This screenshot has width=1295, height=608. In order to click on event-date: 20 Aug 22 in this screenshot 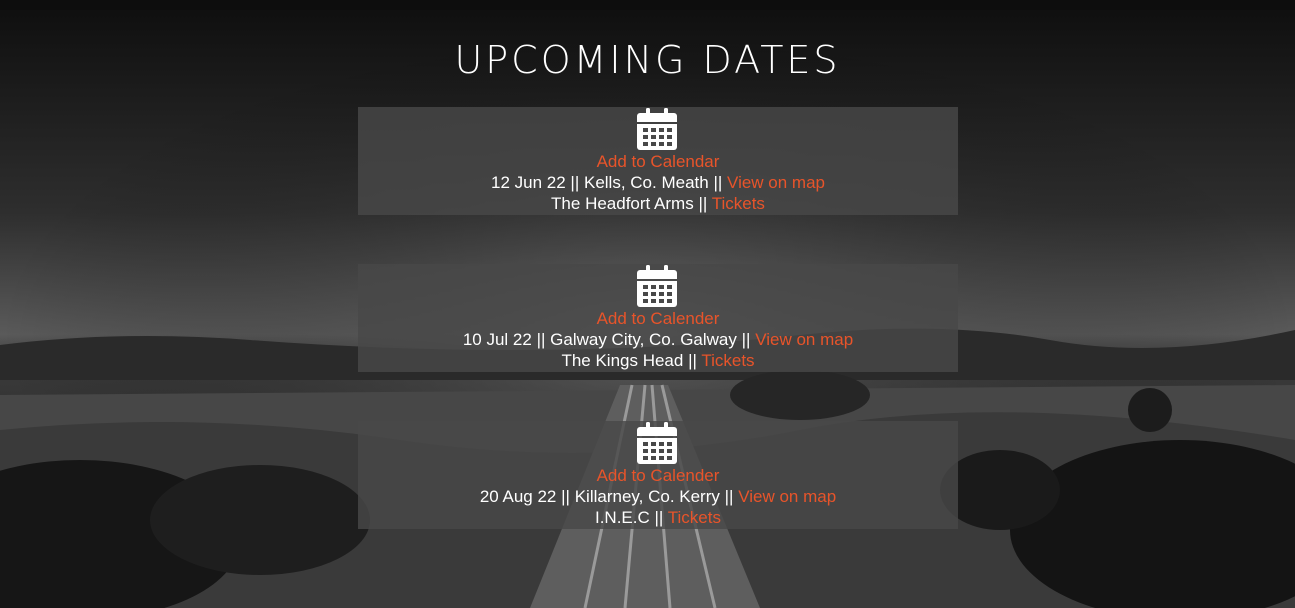, I will do `click(518, 496)`.